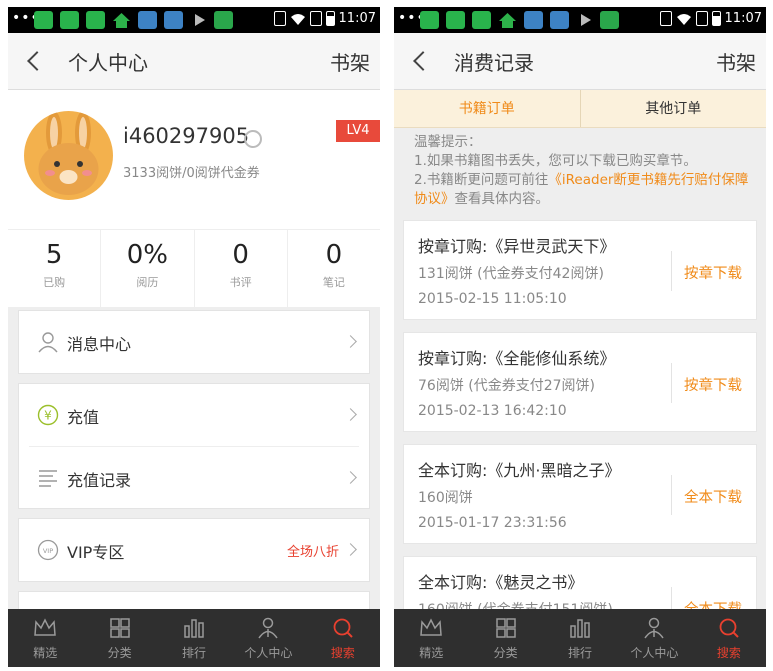  I want to click on tab-label: 精选, so click(45, 653).